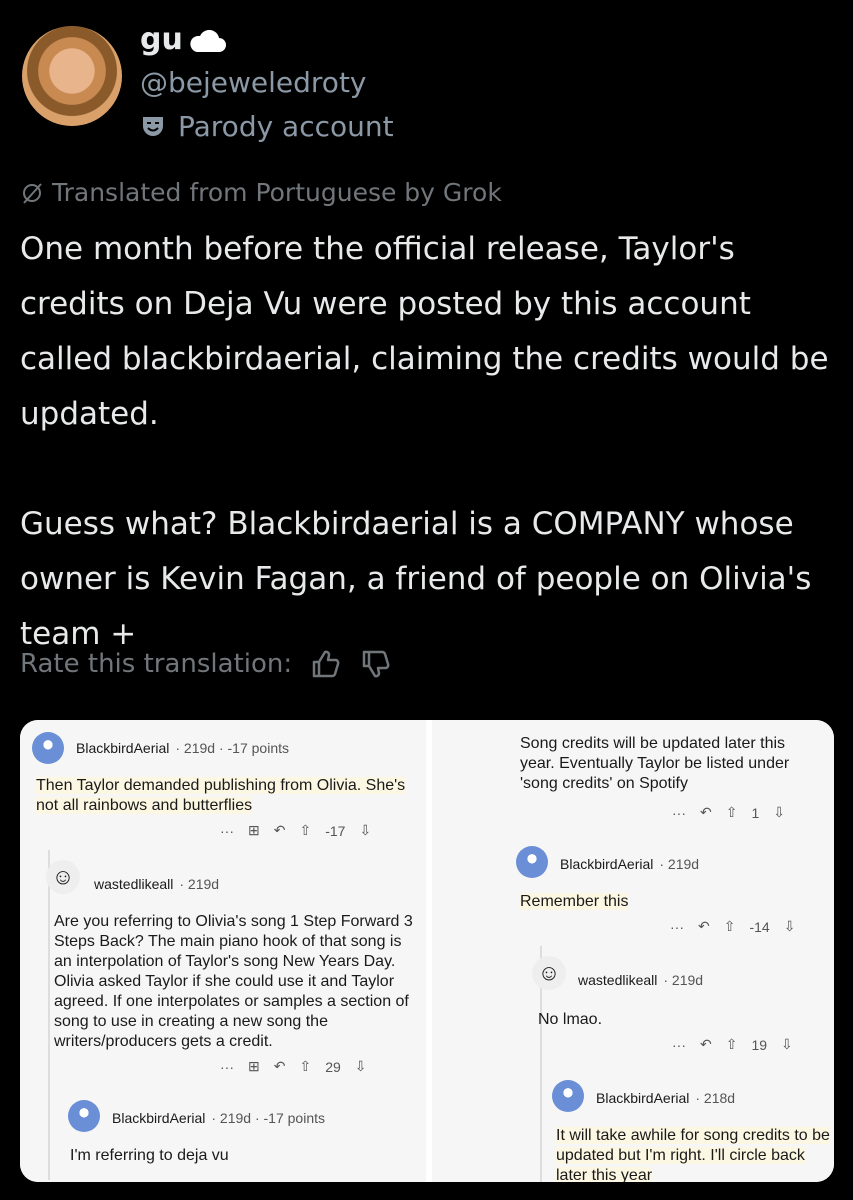  I want to click on rate-translation: Rate this translation:, so click(206, 664).